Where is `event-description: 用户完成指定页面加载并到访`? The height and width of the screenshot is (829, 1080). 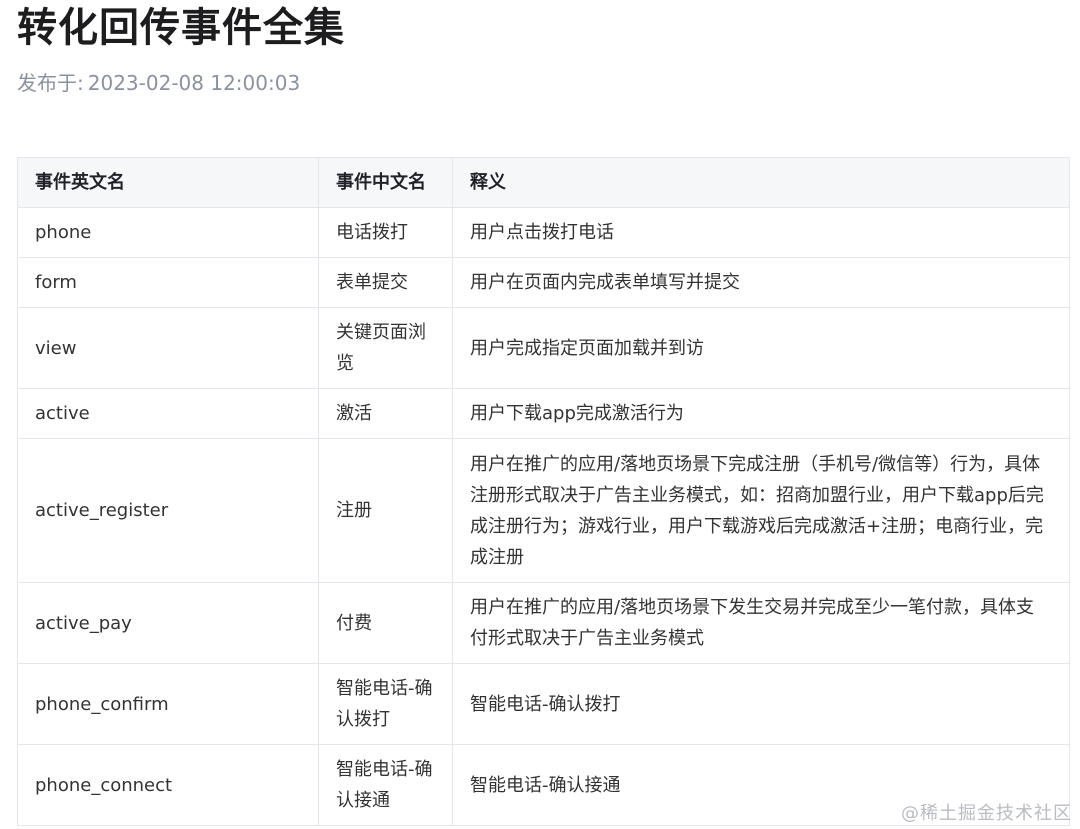
event-description: 用户完成指定页面加载并到访 is located at coordinates (761, 348).